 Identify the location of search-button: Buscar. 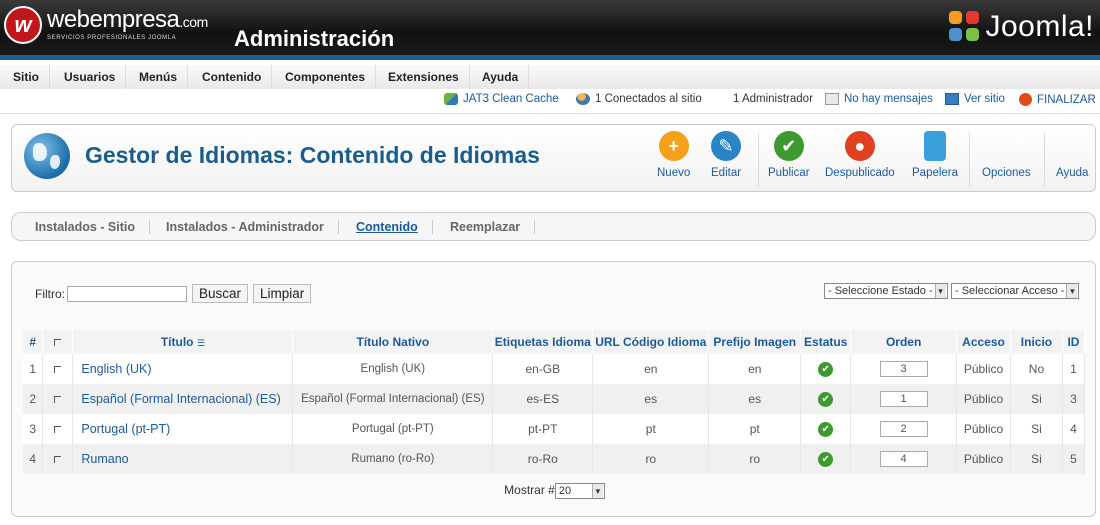
(220, 293).